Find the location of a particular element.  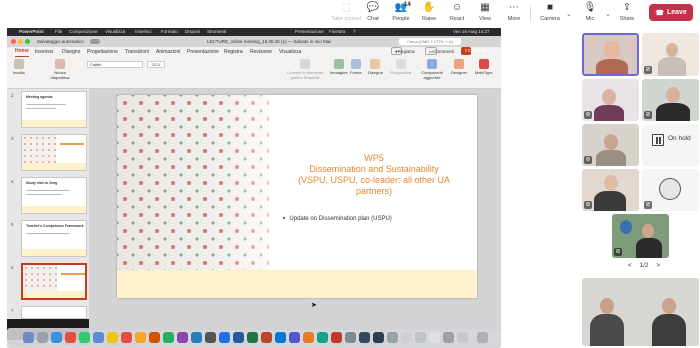

menu-visualizza: Visualizza is located at coordinates (115, 32).